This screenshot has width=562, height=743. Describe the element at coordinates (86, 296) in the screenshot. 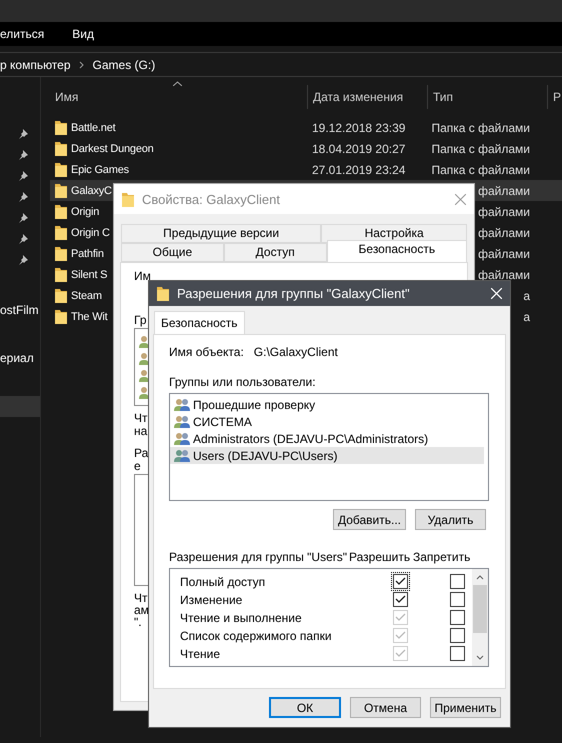

I see `file-name: Steam` at that location.